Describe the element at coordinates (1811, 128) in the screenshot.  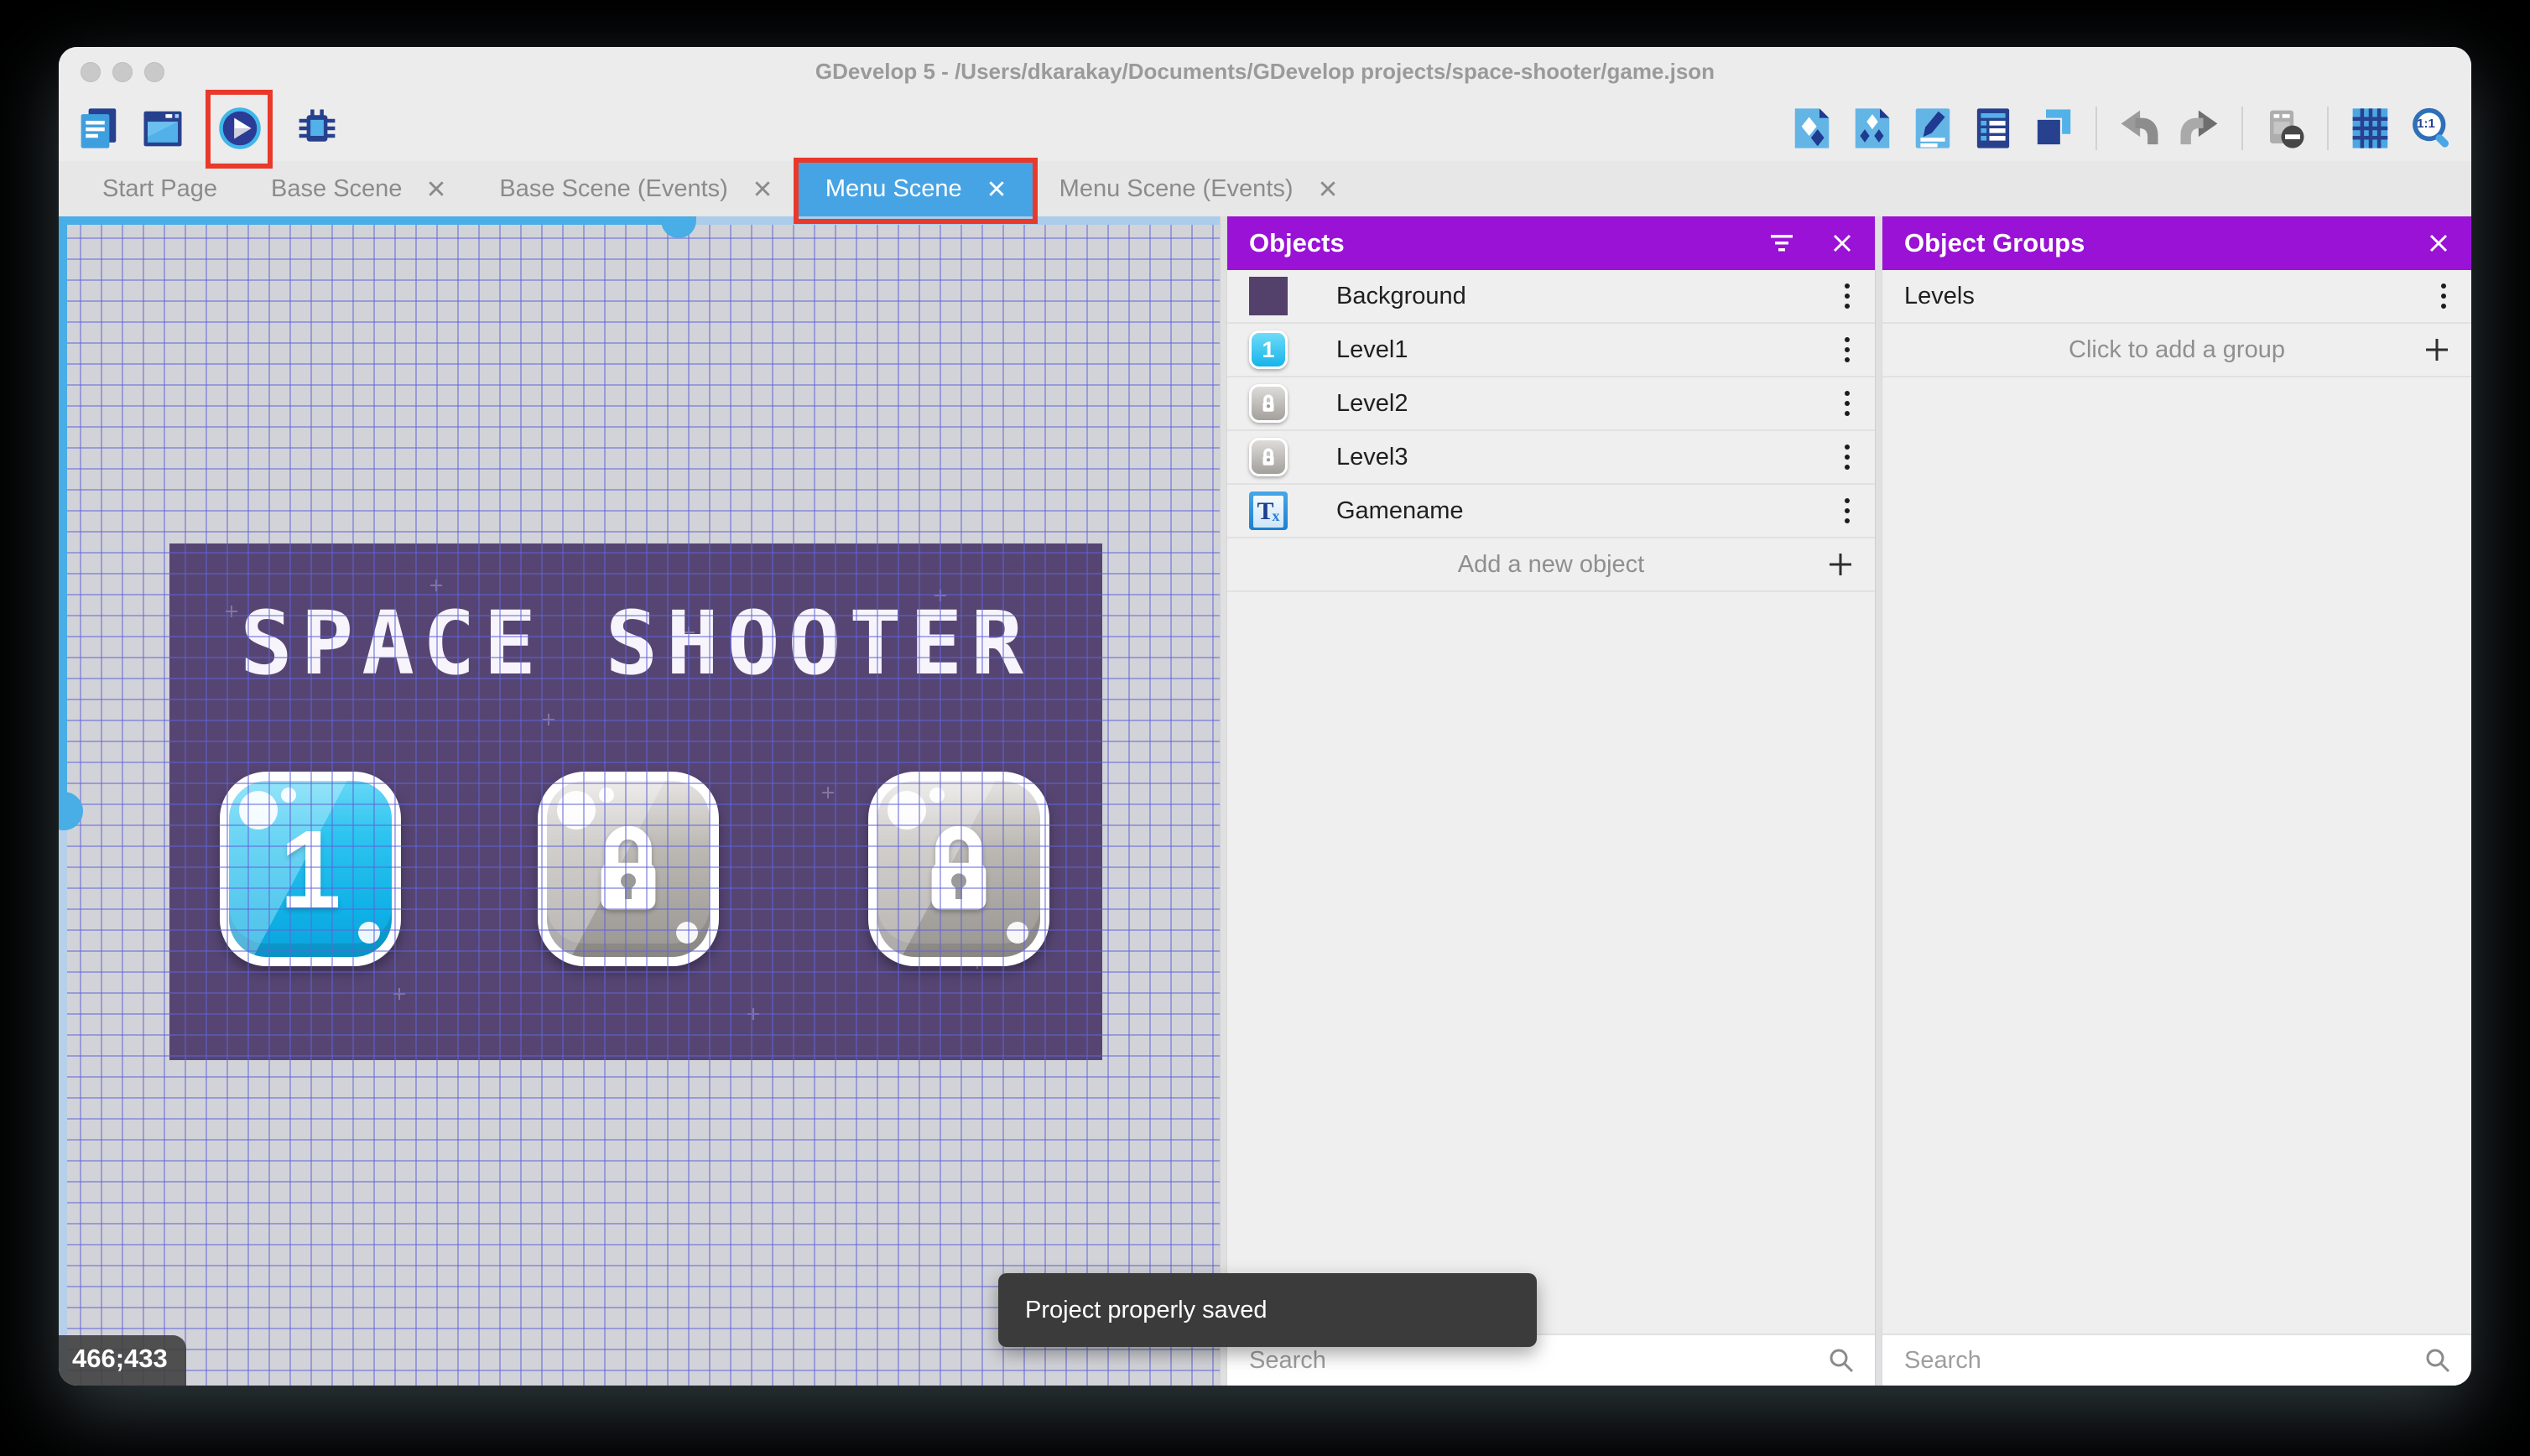
I see `show-objects-panel-icon` at that location.